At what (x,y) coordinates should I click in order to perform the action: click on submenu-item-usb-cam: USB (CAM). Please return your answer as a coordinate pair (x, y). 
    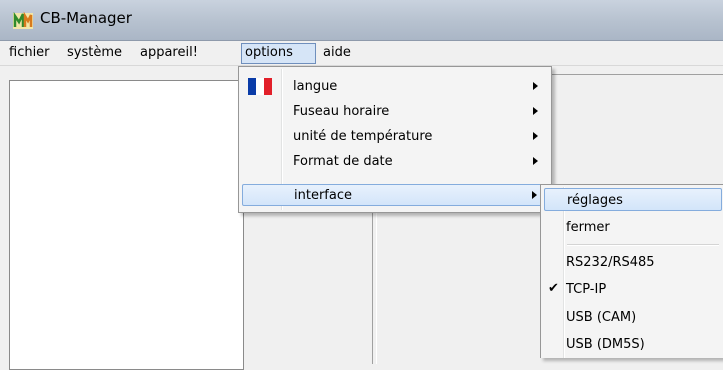
    Looking at the image, I should click on (633, 317).